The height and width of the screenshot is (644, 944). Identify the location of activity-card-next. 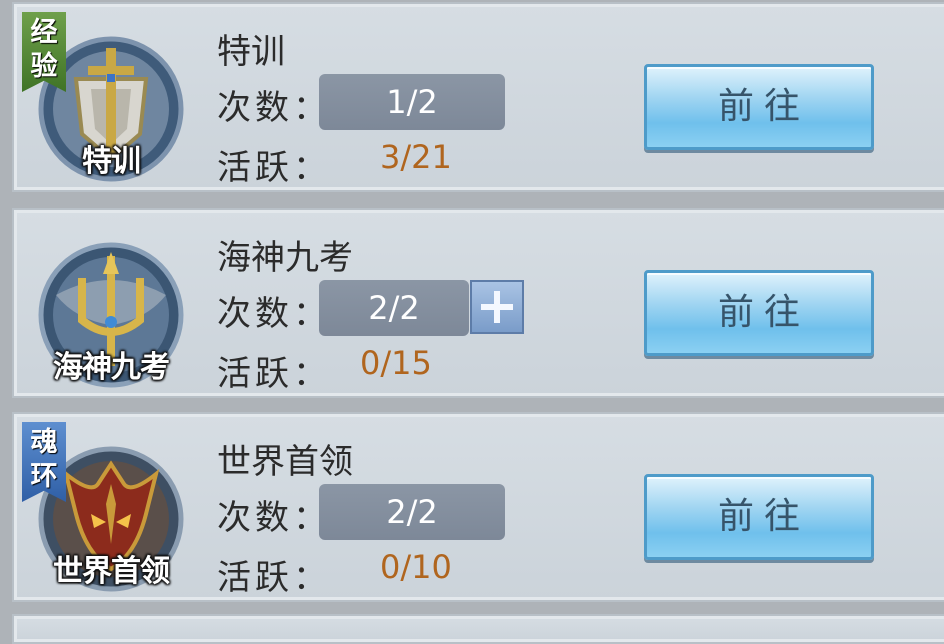
(478, 629).